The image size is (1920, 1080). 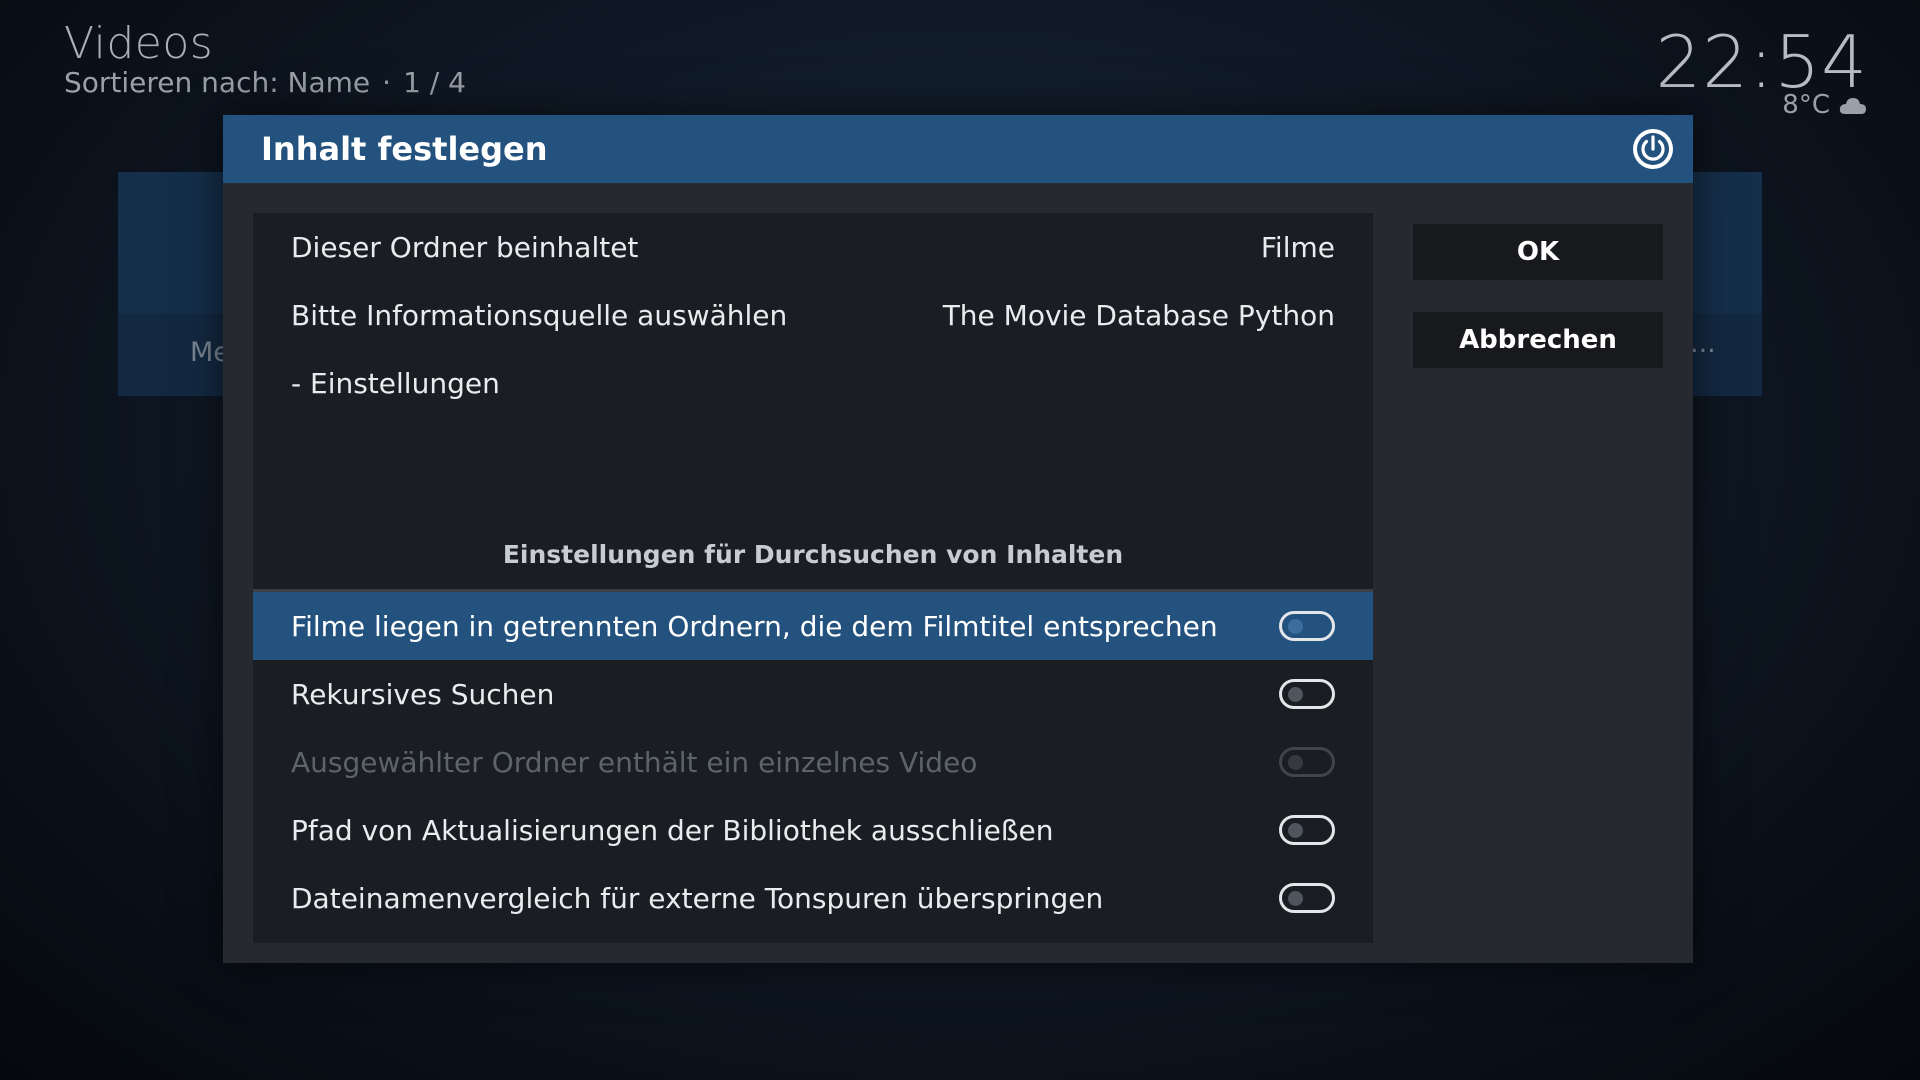 I want to click on scraper-settings-label: - Einstellungen, so click(x=395, y=383).